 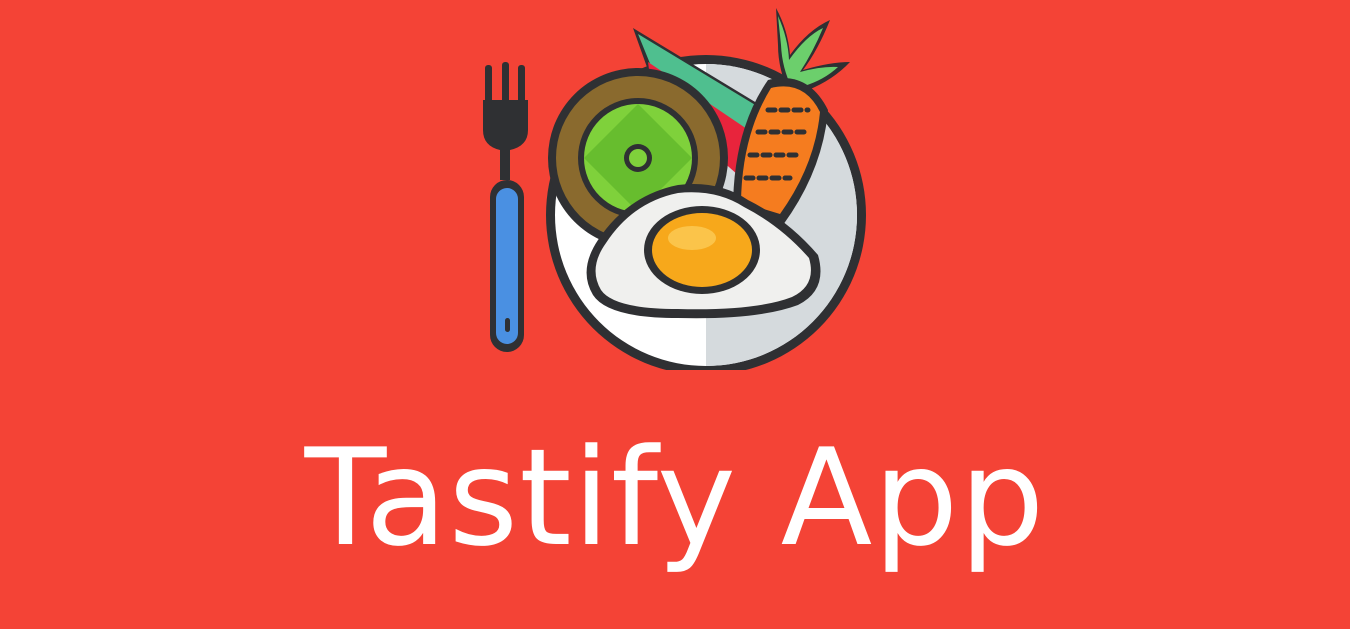 What do you see at coordinates (505, 207) in the screenshot?
I see `fork-icon` at bounding box center [505, 207].